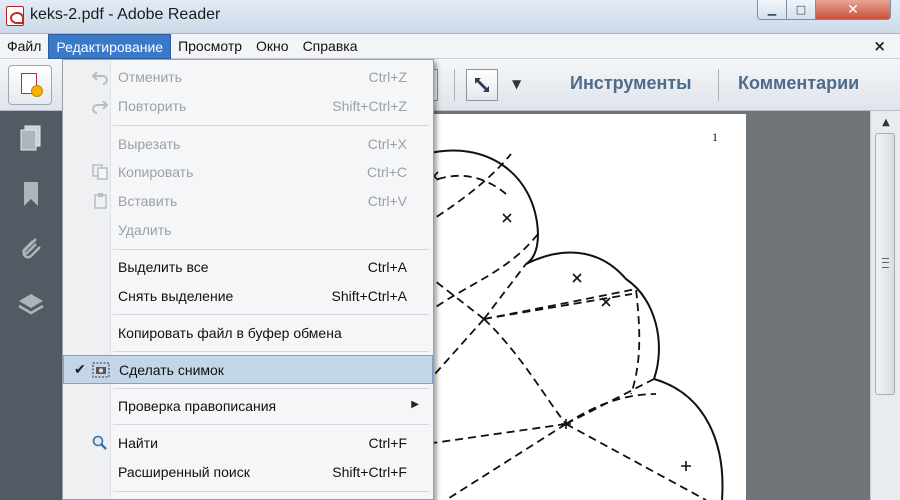 Image resolution: width=900 pixels, height=500 pixels. Describe the element at coordinates (150, 77) in the screenshot. I see `menu-item-label: Отменить` at that location.